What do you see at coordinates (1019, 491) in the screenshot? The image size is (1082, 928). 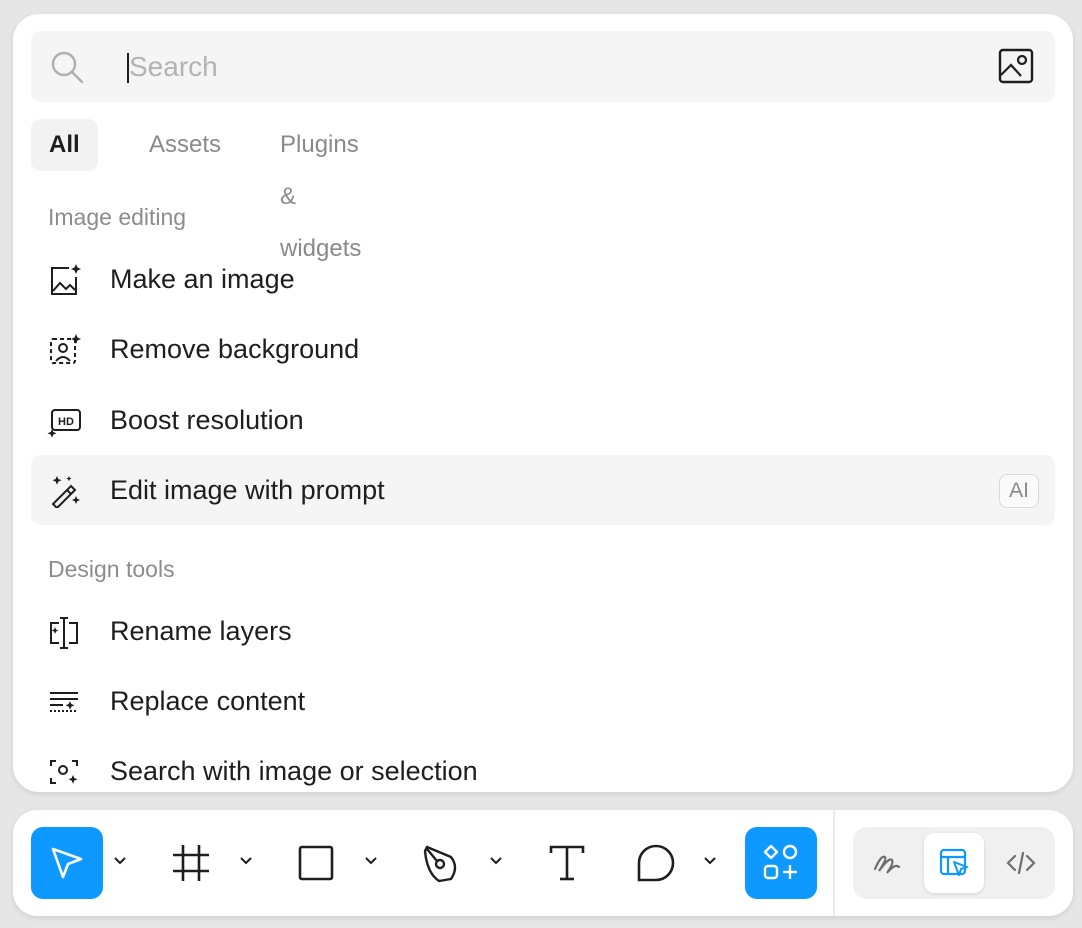 I see `ai-badge: AI` at bounding box center [1019, 491].